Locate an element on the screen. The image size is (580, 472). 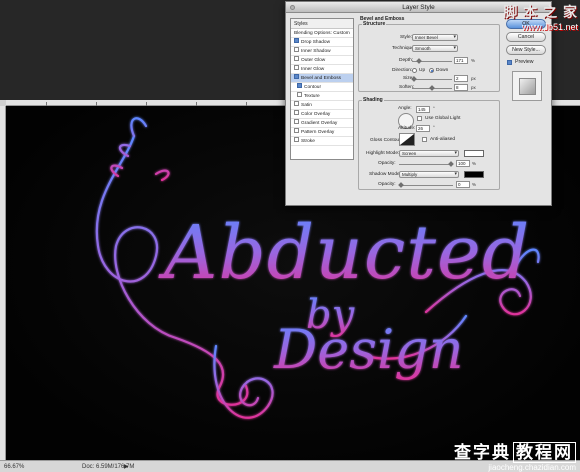
styles-list-item: Outer Glow is located at coordinates (322, 60).